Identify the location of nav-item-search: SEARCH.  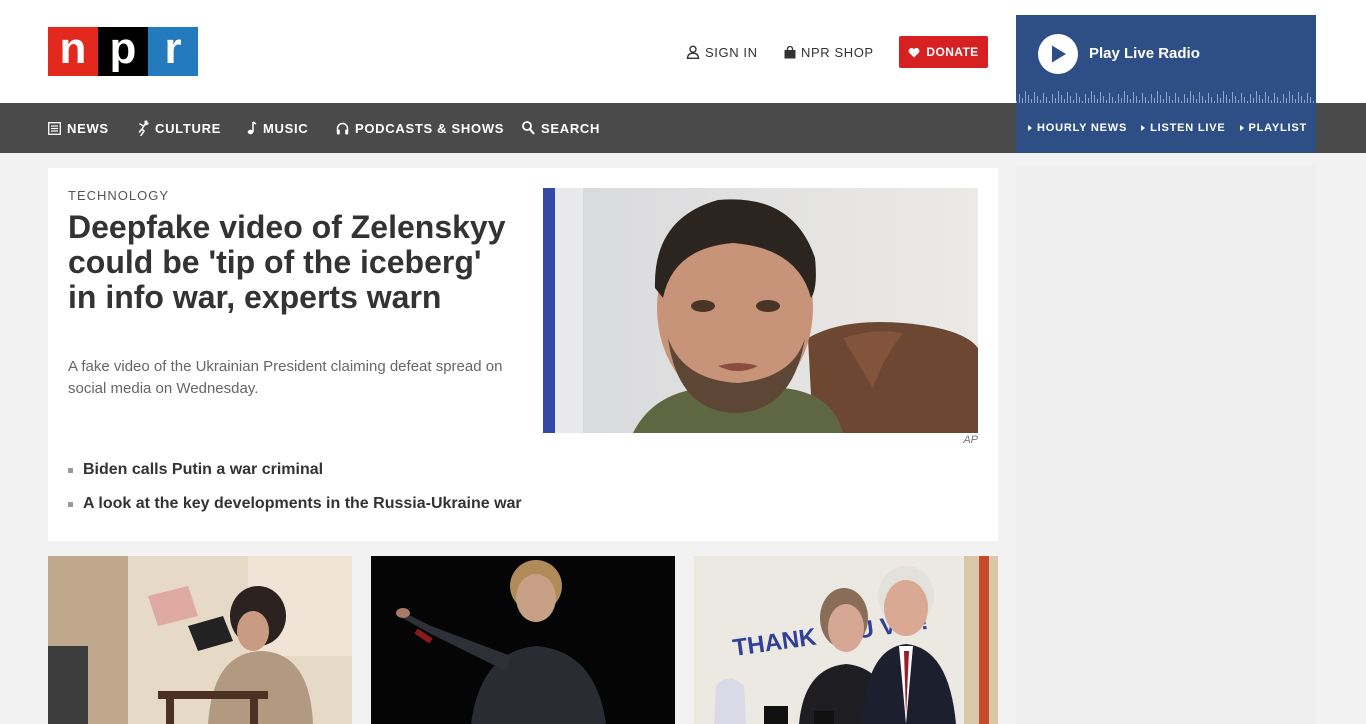
(561, 128).